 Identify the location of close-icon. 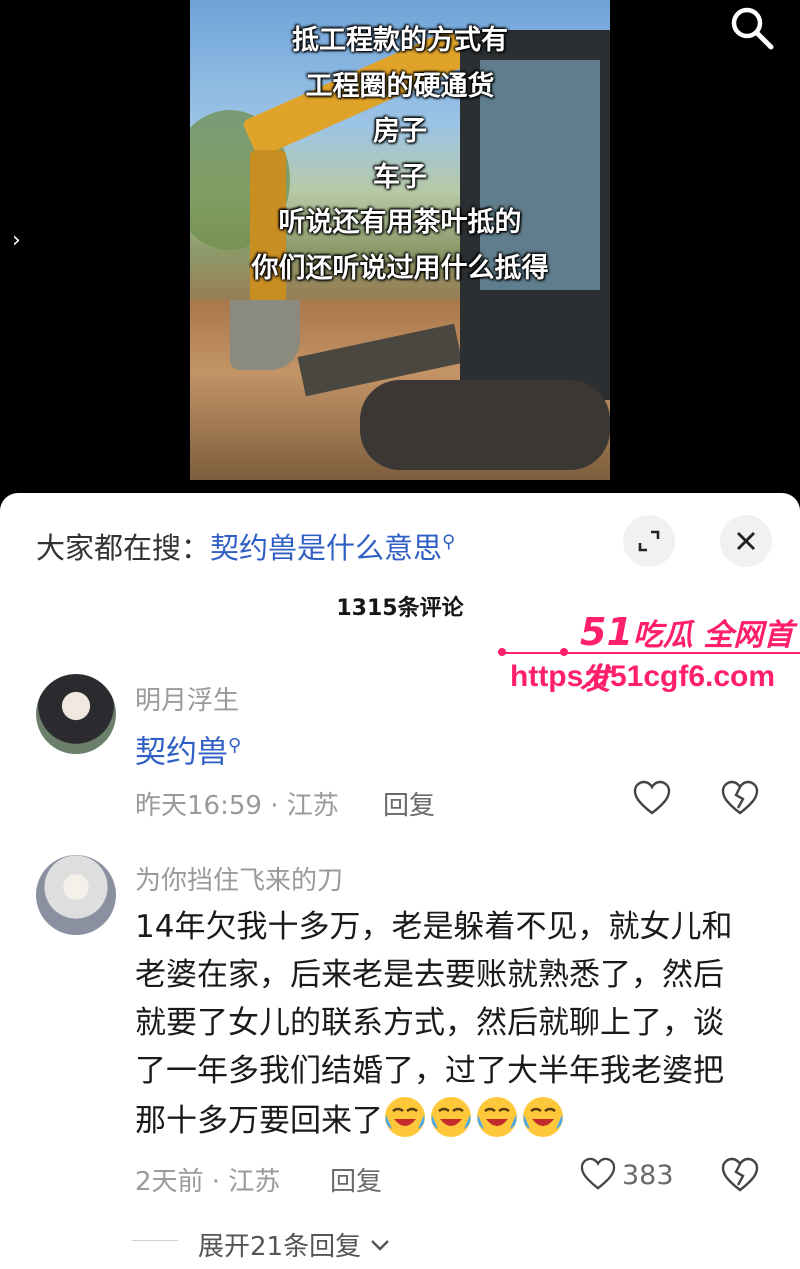
(746, 541).